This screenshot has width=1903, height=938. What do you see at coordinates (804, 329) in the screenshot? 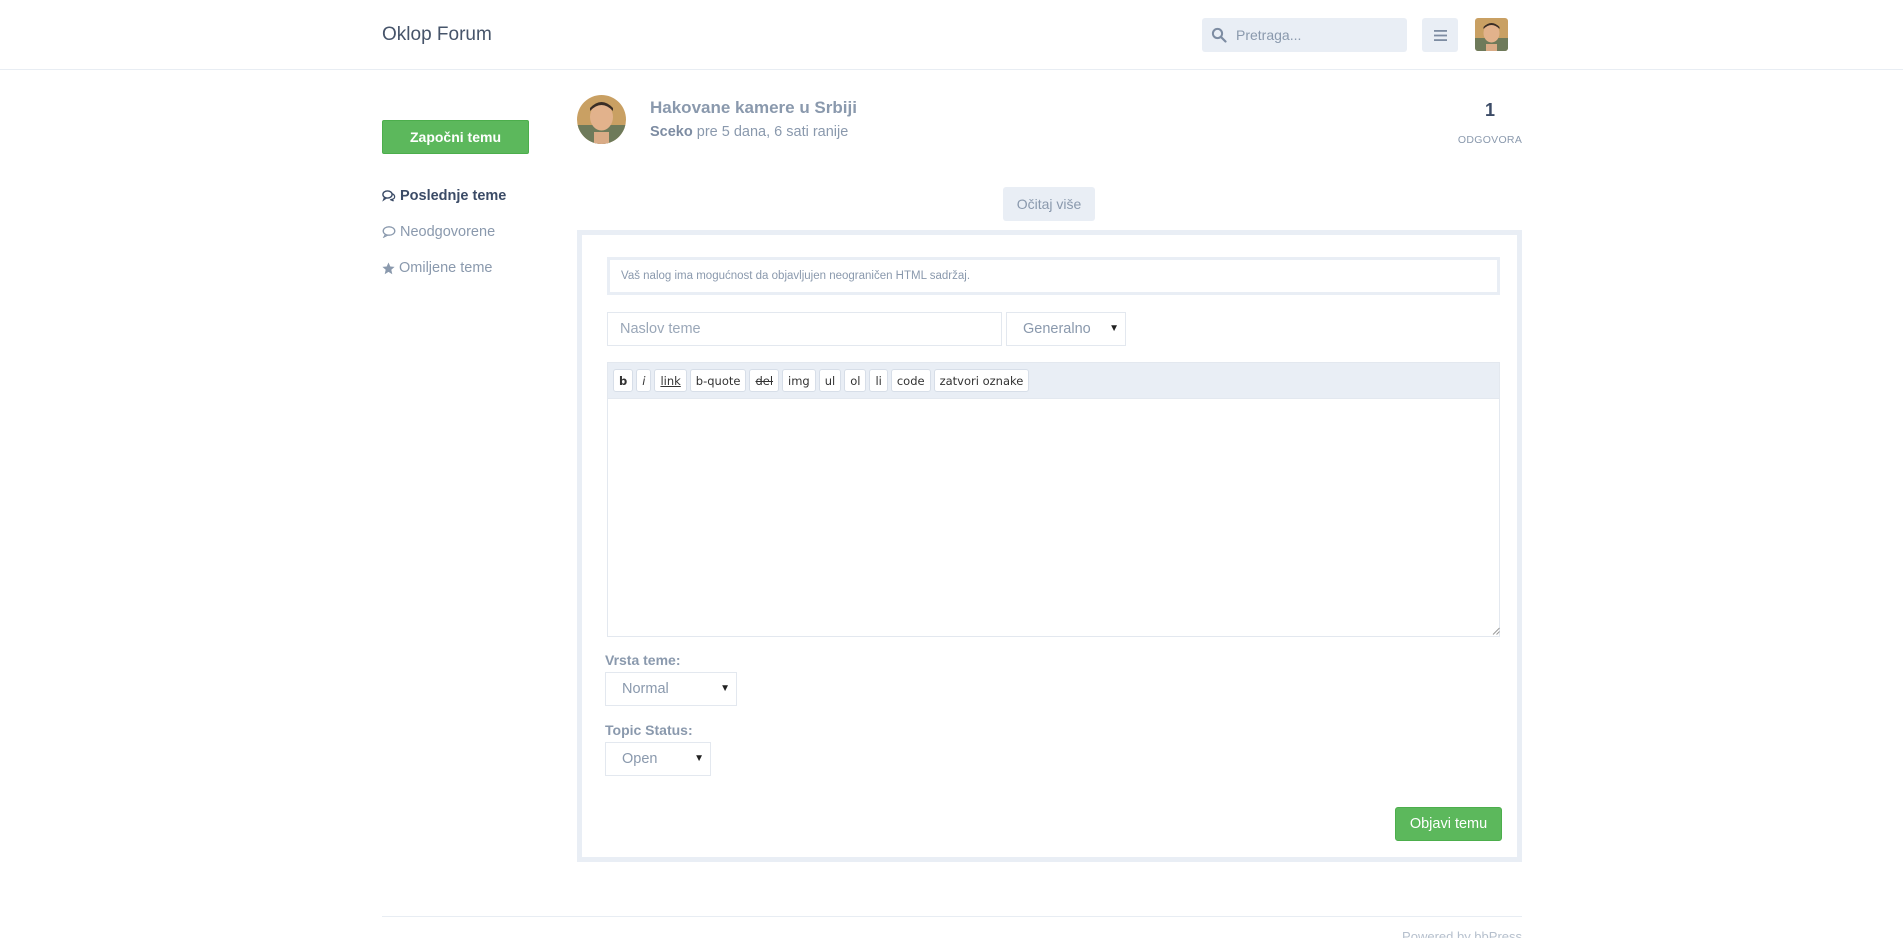
I see `topic-title-input` at bounding box center [804, 329].